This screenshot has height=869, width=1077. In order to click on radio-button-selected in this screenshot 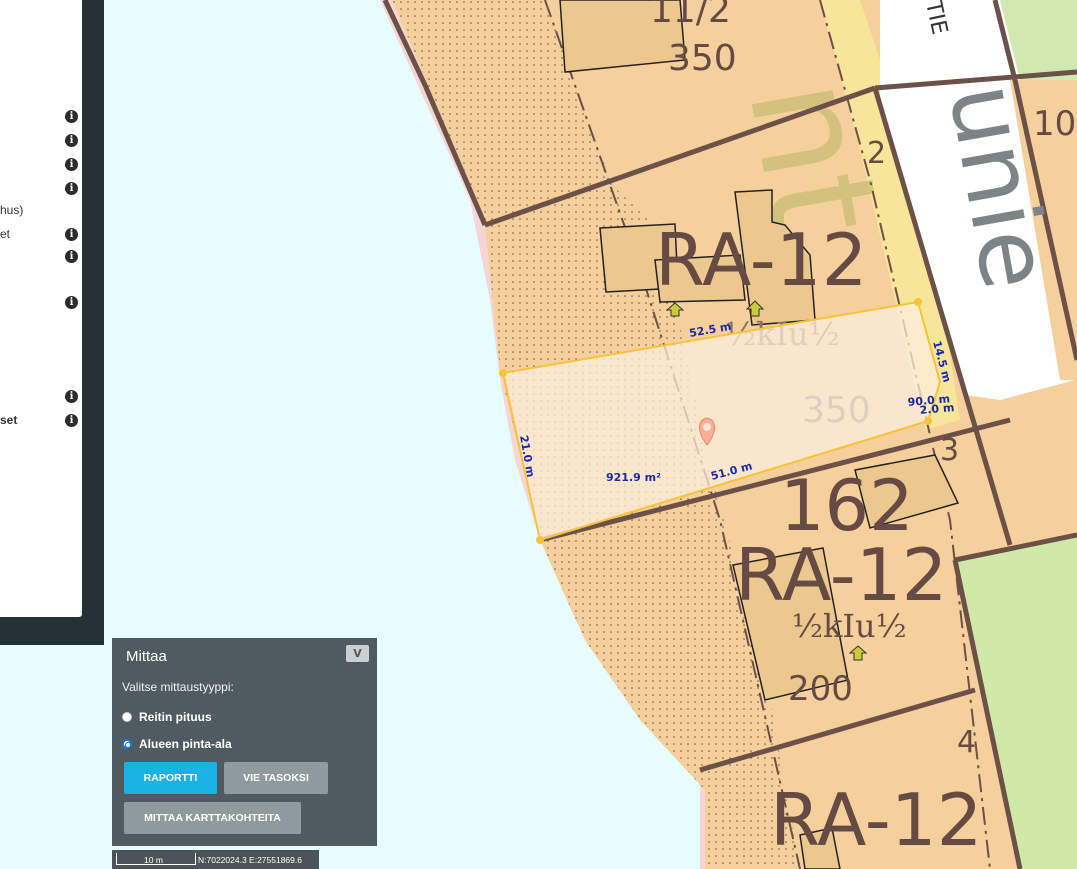, I will do `click(127, 744)`.